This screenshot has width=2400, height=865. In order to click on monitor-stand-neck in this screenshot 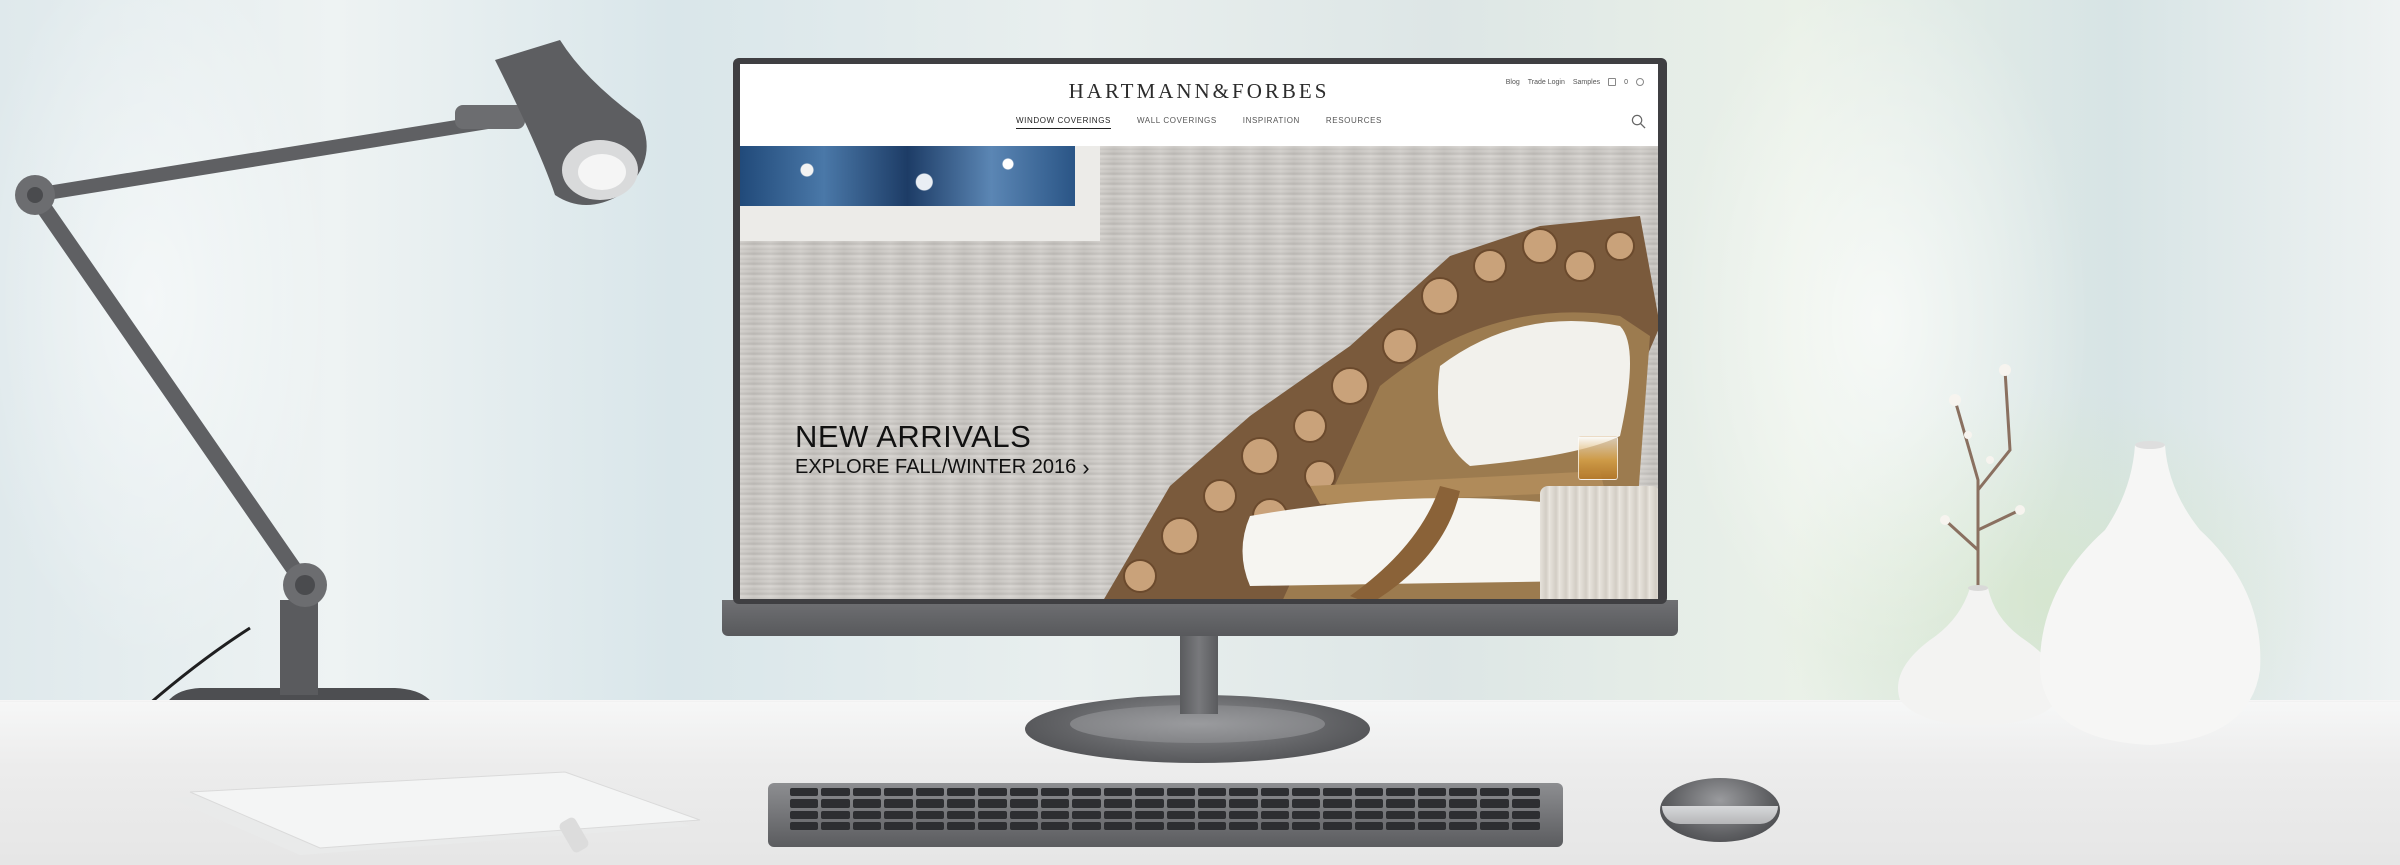, I will do `click(1199, 674)`.